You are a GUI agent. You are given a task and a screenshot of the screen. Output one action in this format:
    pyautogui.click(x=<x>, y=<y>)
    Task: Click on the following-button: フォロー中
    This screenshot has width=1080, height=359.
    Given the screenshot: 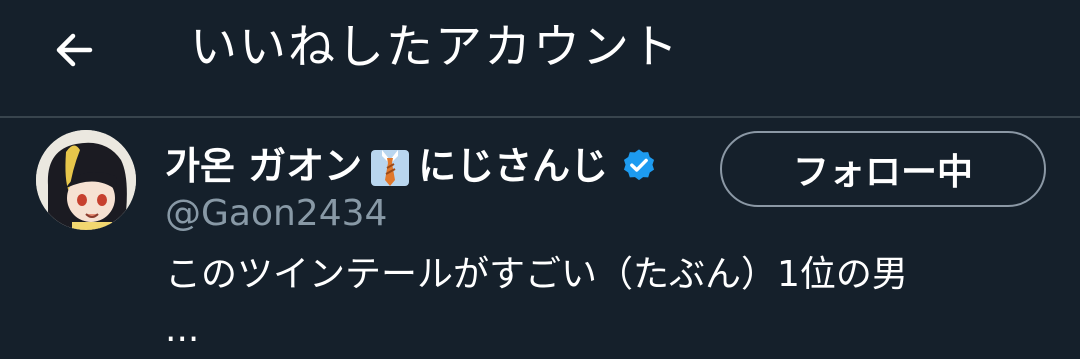 What is the action you would take?
    pyautogui.click(x=883, y=169)
    